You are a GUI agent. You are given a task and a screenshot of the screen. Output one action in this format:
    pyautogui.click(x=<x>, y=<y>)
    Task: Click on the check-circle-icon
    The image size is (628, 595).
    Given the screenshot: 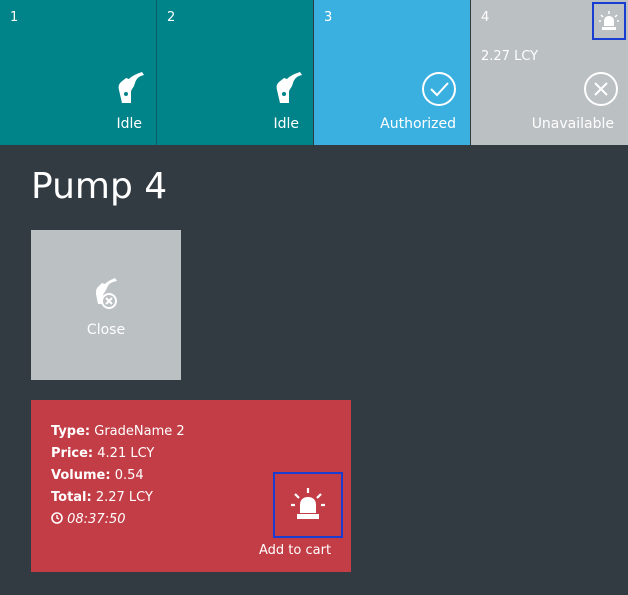 What is the action you would take?
    pyautogui.click(x=439, y=91)
    